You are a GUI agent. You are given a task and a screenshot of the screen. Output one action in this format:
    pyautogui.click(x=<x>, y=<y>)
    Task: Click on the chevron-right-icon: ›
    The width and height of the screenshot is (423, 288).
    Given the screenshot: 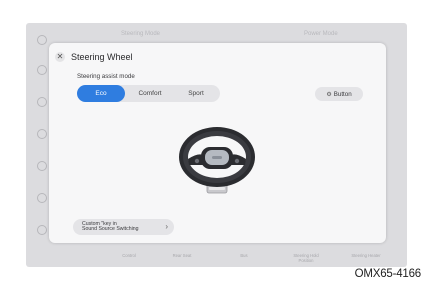 What is the action you would take?
    pyautogui.click(x=166, y=226)
    